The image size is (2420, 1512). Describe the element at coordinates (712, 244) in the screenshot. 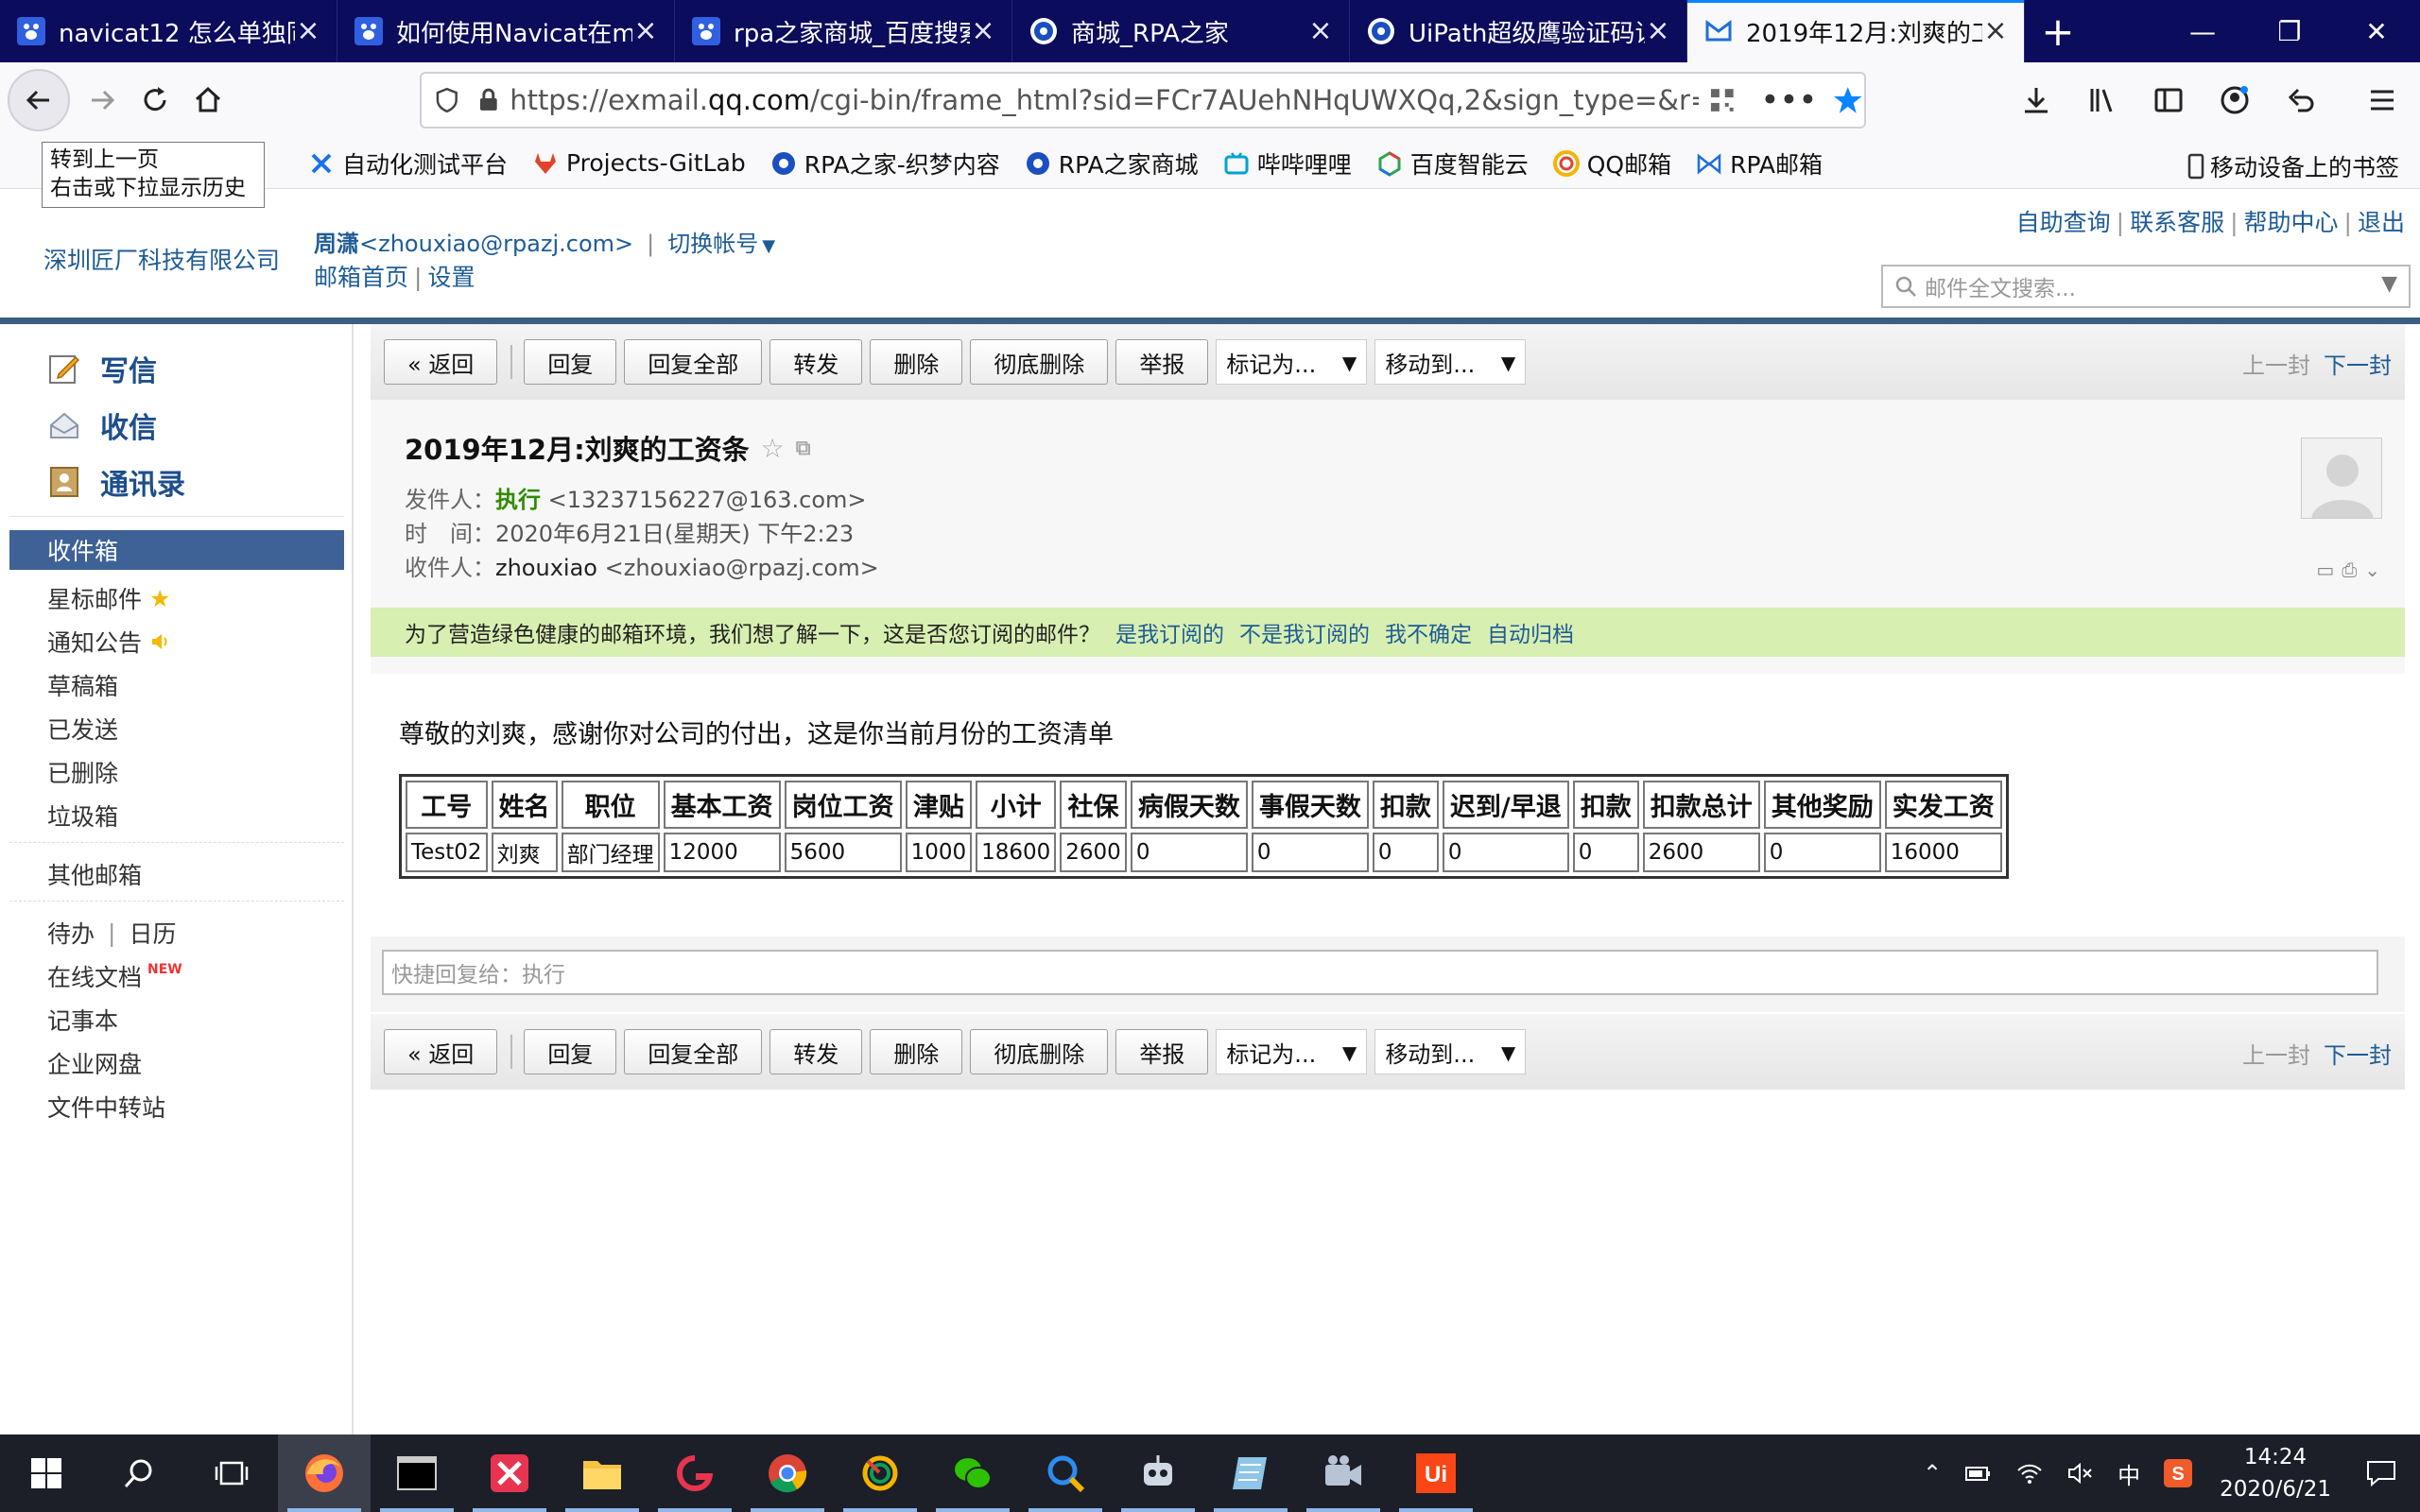

I see `switch-account-link: 切换帐号` at that location.